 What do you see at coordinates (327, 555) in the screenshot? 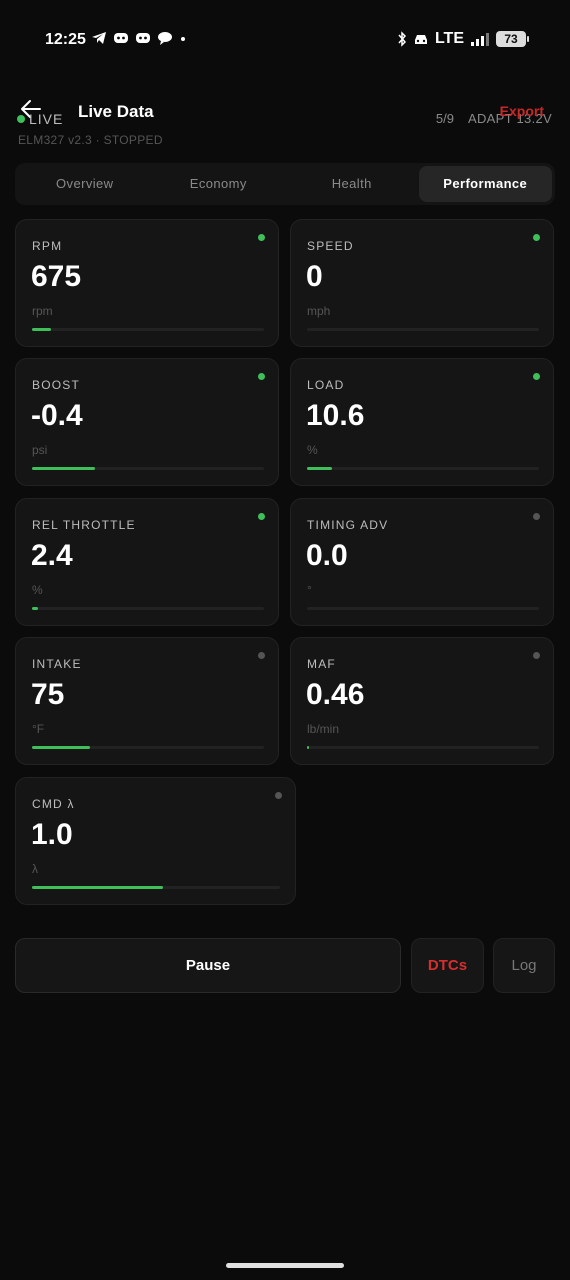
I see `metric-value: 0.0` at bounding box center [327, 555].